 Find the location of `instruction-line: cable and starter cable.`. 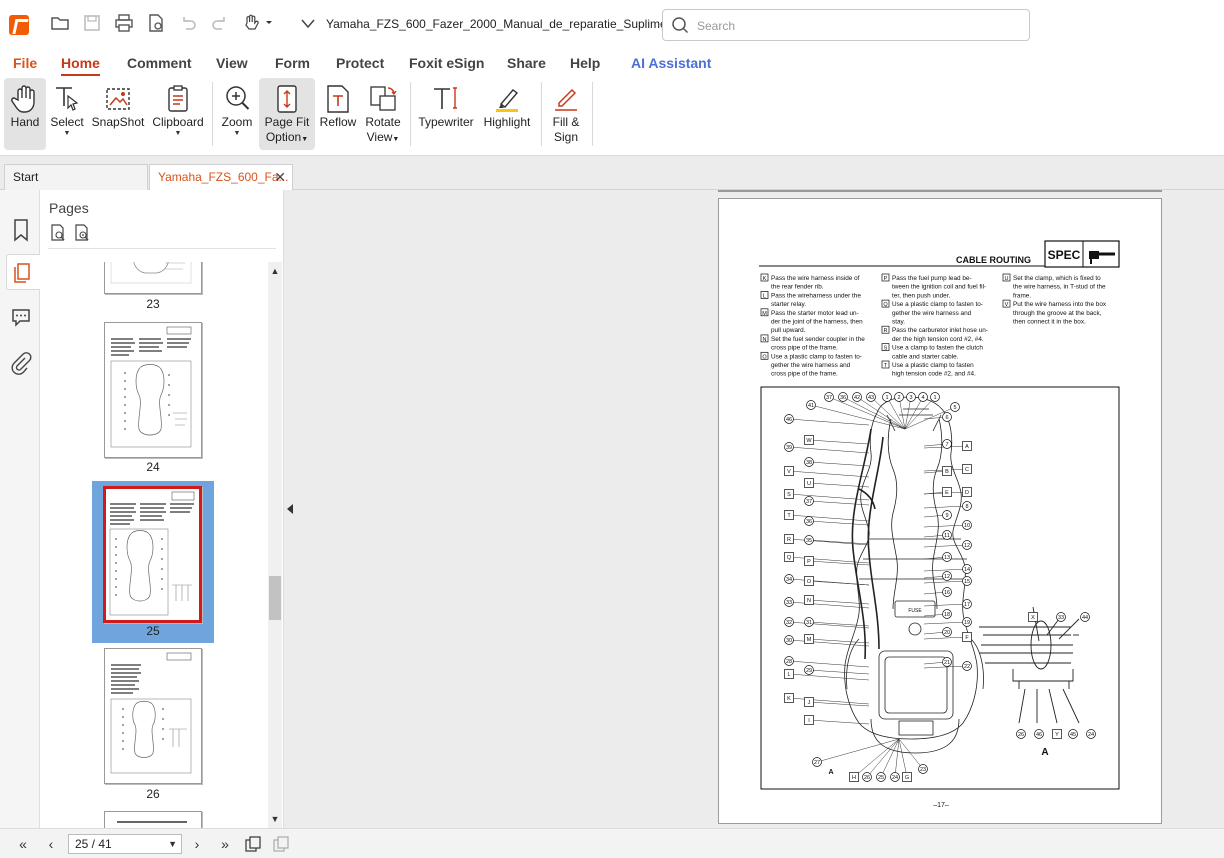

instruction-line: cable and starter cable. is located at coordinates (925, 356).